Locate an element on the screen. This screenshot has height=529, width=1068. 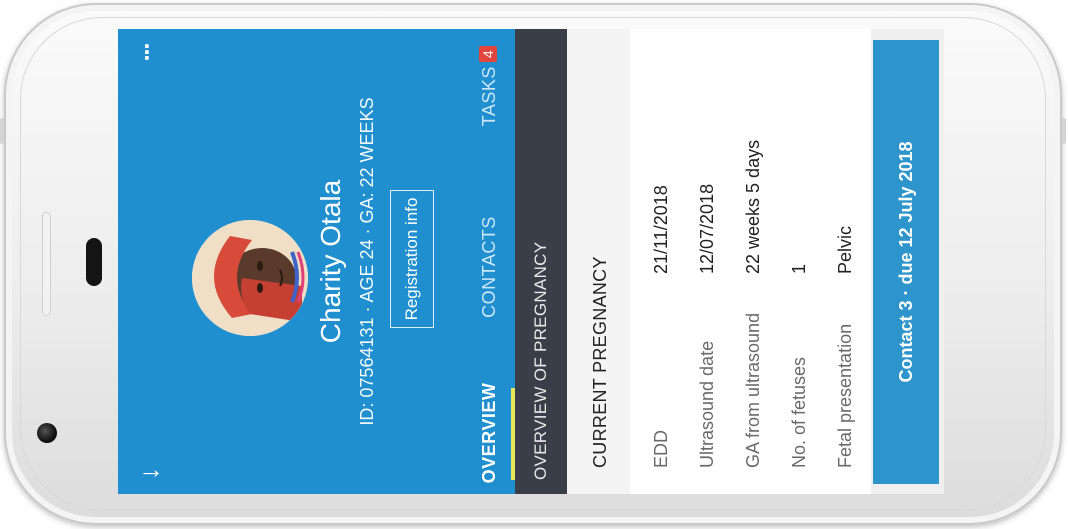
tab-tasks: TASKS 4 is located at coordinates (489, 86).